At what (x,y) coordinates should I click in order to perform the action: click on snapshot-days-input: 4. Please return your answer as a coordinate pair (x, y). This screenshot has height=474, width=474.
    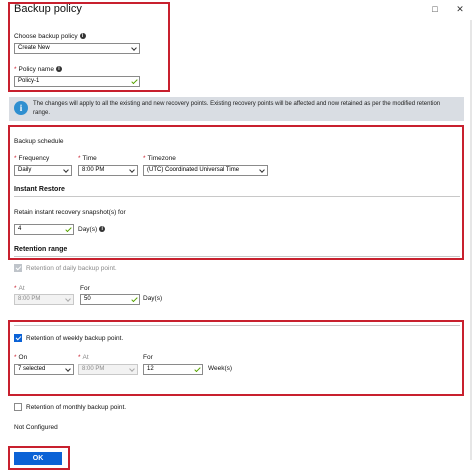
    Looking at the image, I should click on (44, 229).